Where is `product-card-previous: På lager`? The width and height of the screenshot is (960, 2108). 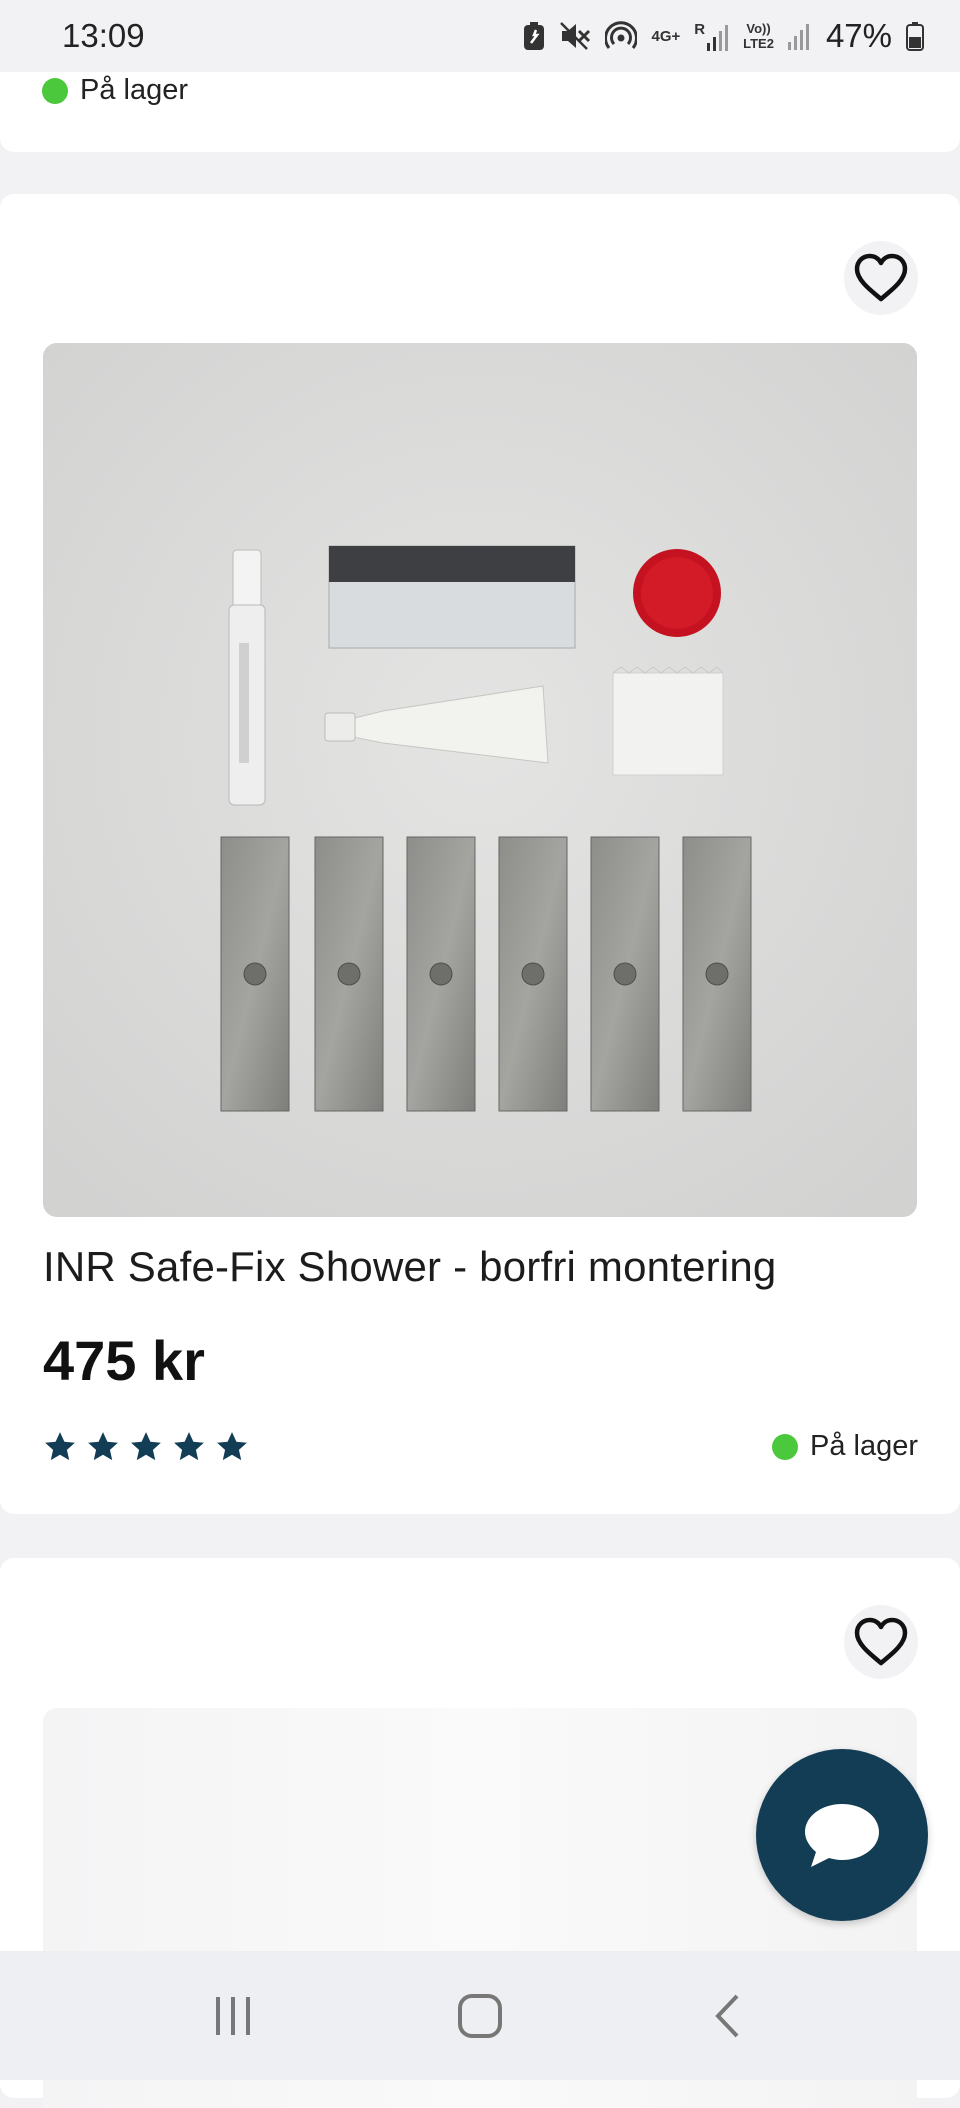
product-card-previous: På lager is located at coordinates (480, 106).